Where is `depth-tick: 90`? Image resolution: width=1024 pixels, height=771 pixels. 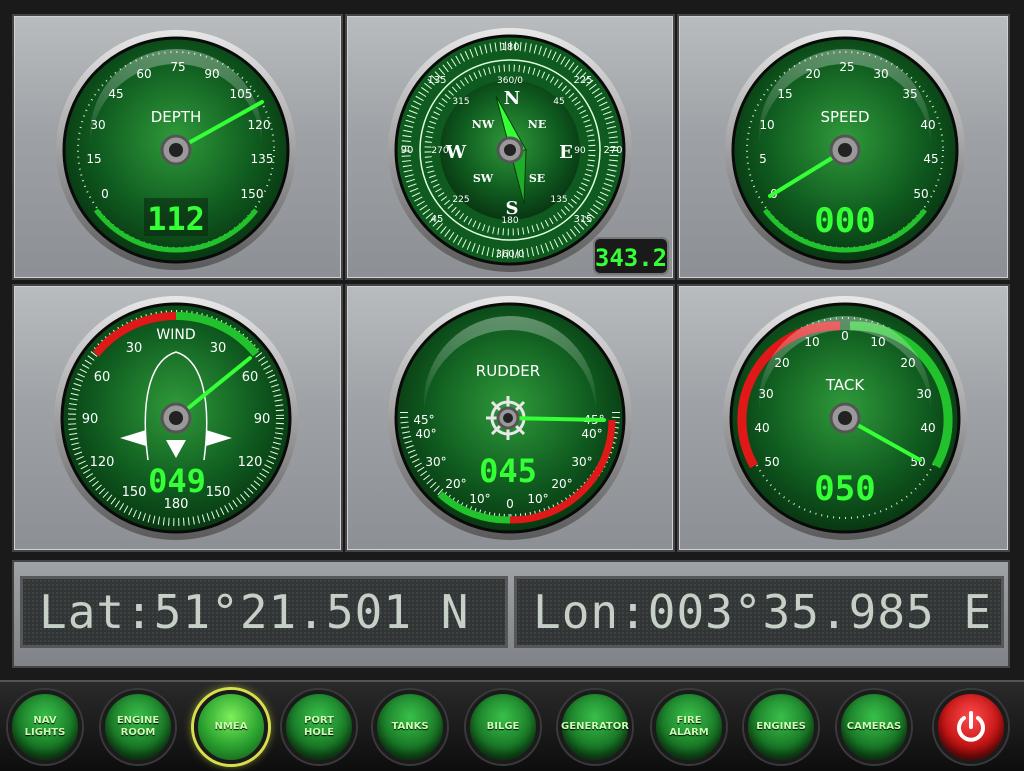
depth-tick: 90 is located at coordinates (211, 74).